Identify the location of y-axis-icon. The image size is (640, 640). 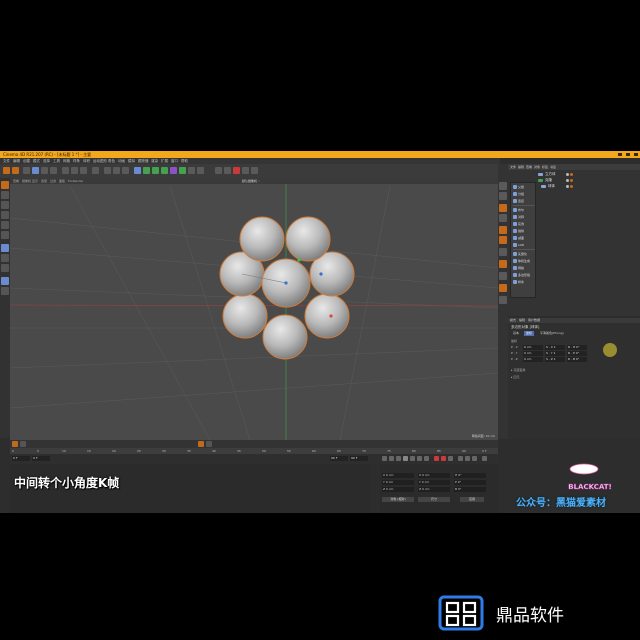
(74, 170).